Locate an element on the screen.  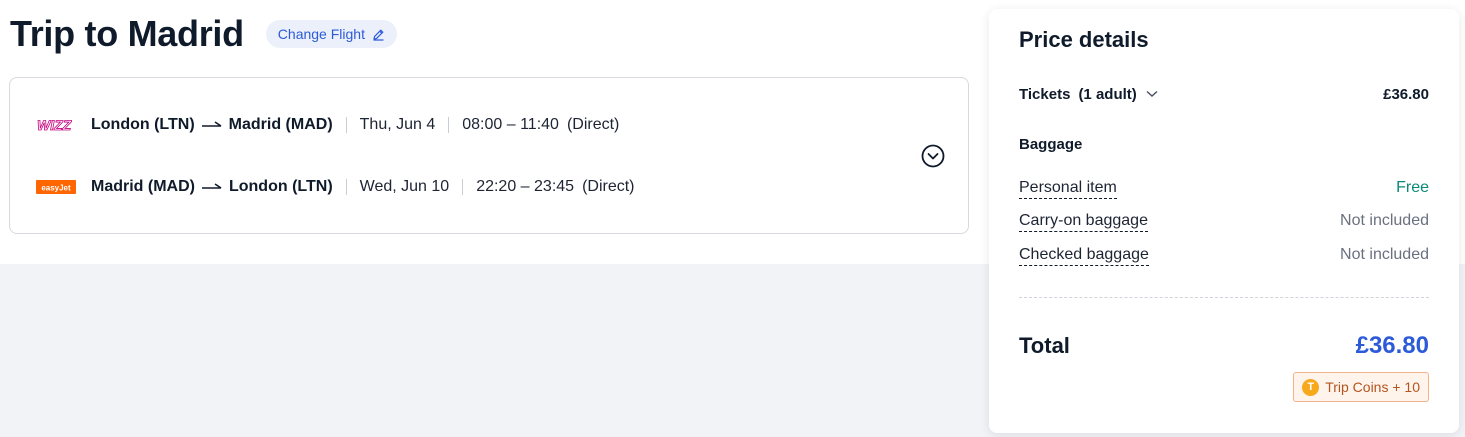
baggage-label: Carry-on baggage is located at coordinates (1083, 221).